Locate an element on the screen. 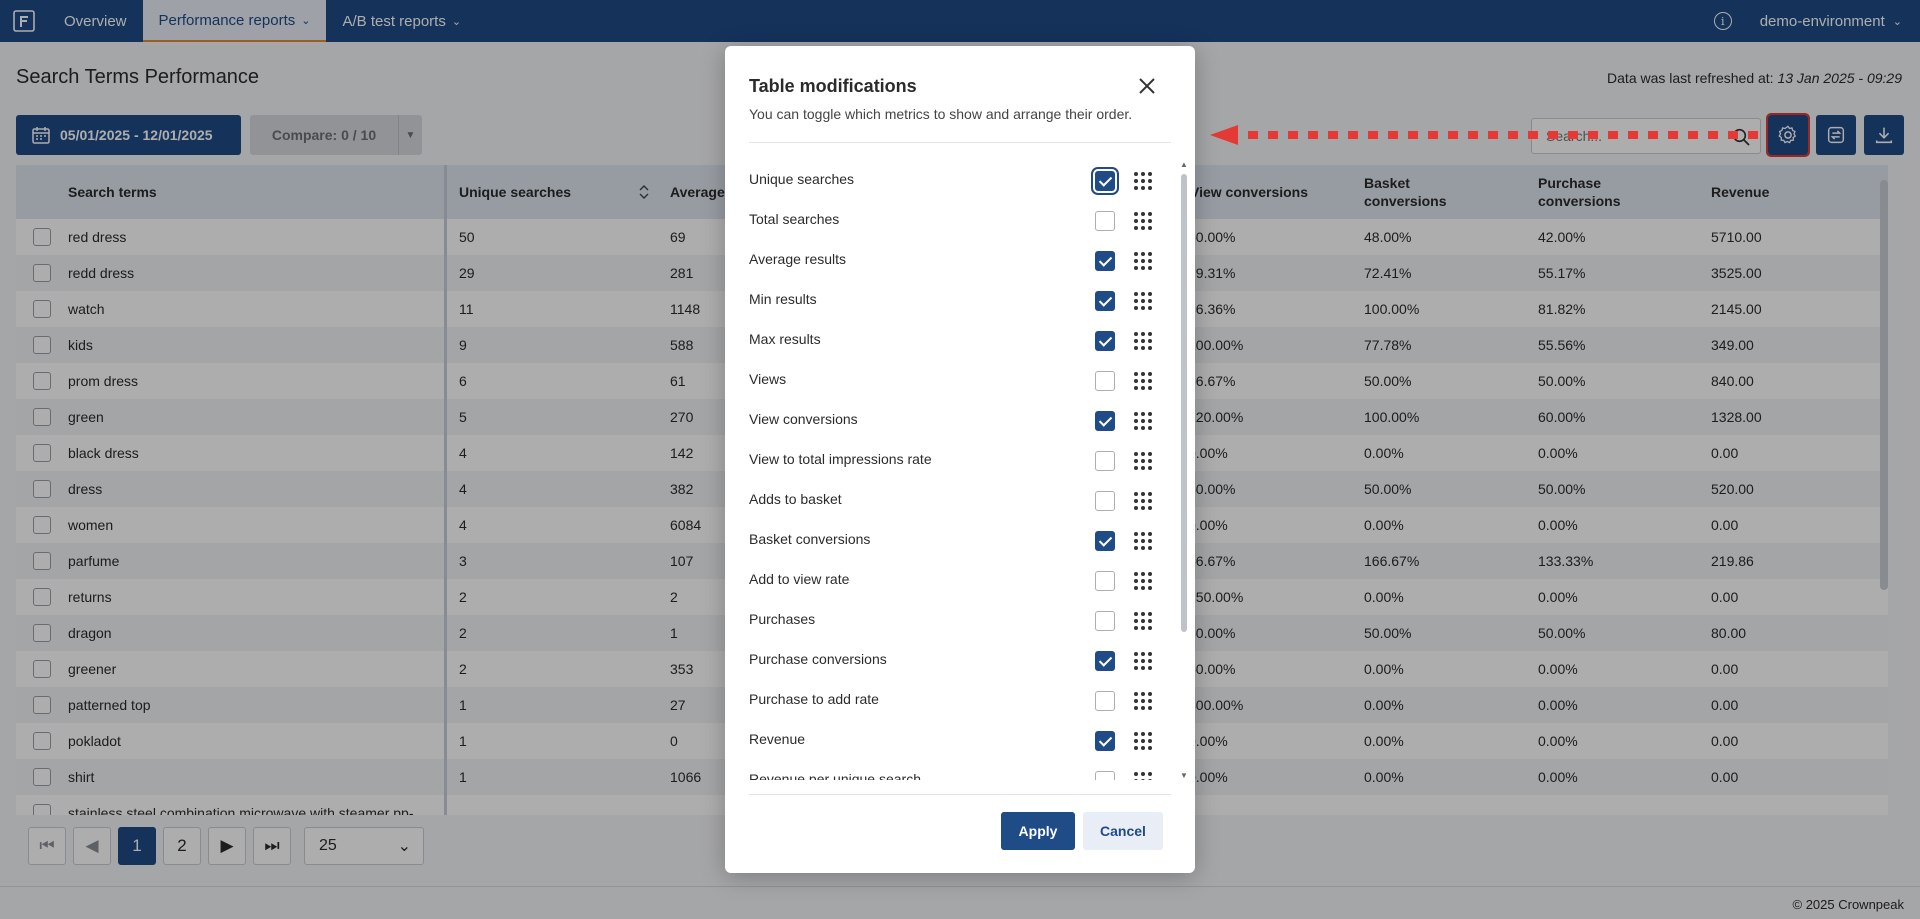 Image resolution: width=1920 pixels, height=919 pixels. metric-item: Purchase conversions is located at coordinates (958, 660).